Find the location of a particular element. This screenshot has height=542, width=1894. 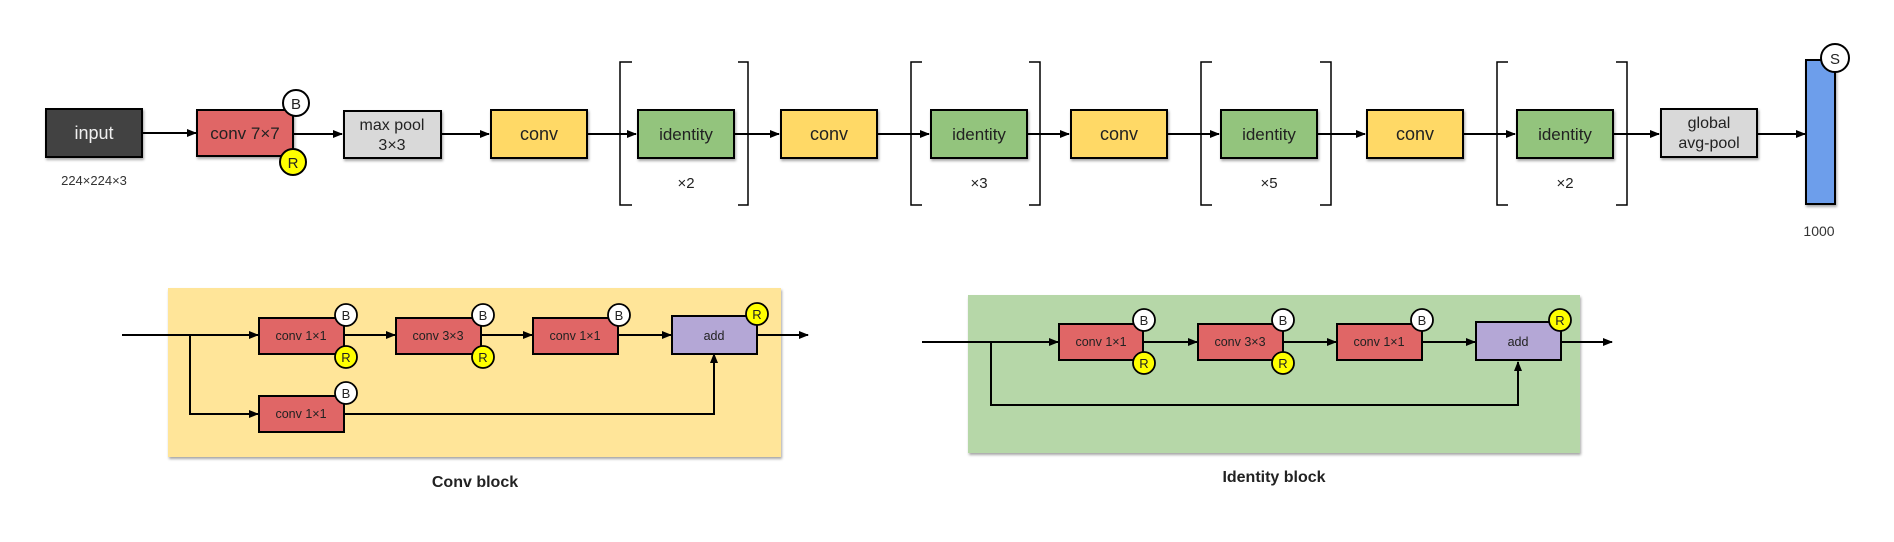

global-pool-node: global avg-pool is located at coordinates (1709, 133).